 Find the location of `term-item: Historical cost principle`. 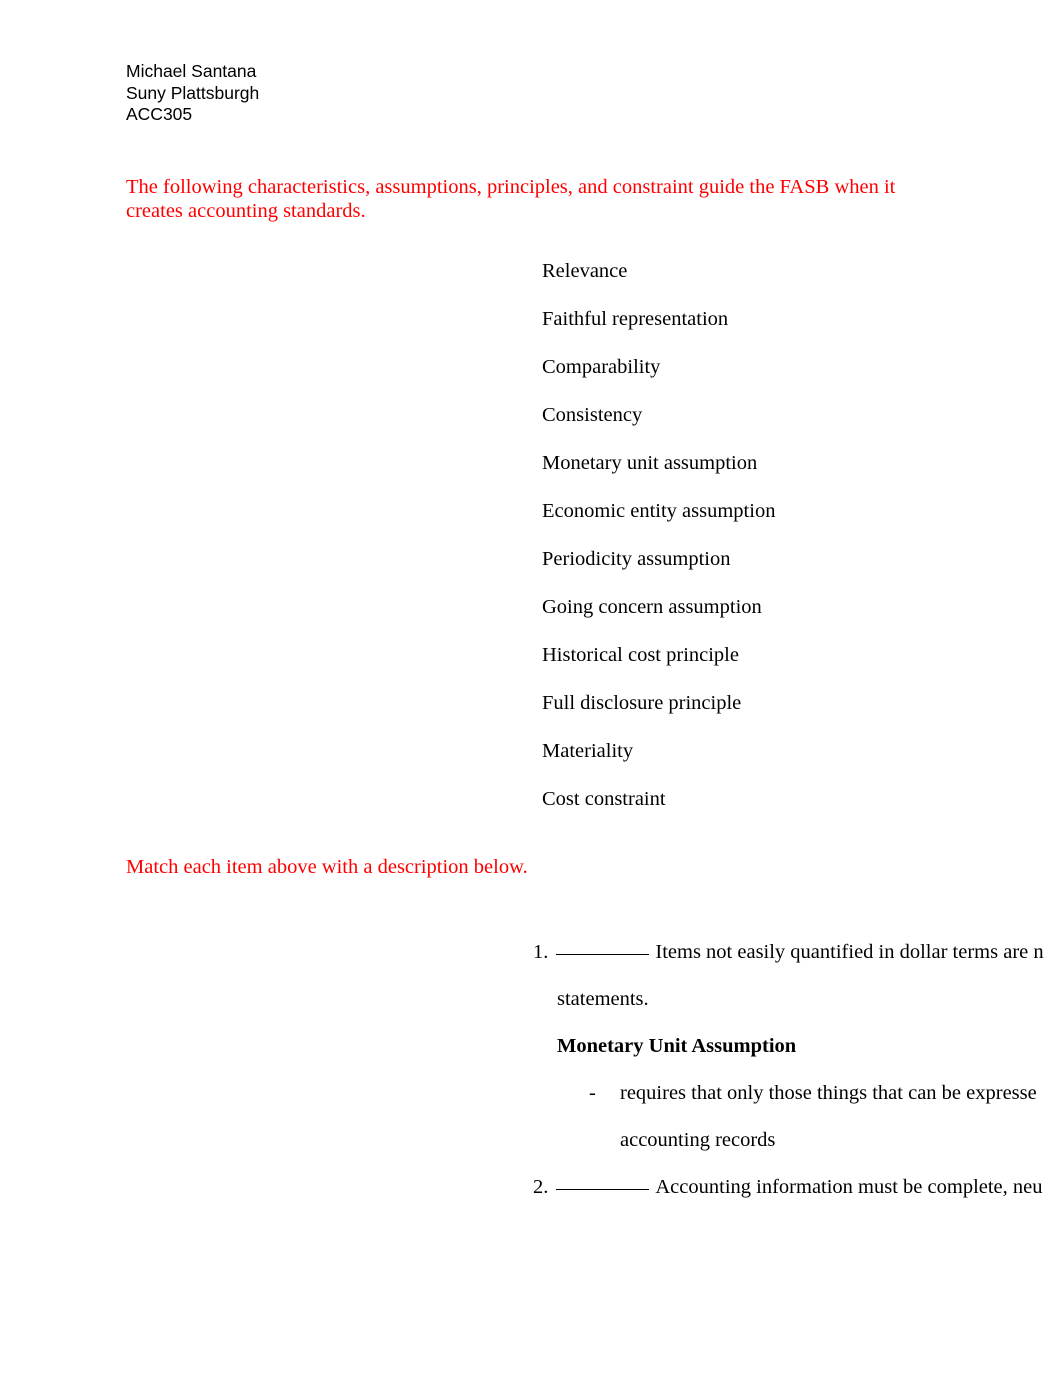

term-item: Historical cost principle is located at coordinates (640, 655).